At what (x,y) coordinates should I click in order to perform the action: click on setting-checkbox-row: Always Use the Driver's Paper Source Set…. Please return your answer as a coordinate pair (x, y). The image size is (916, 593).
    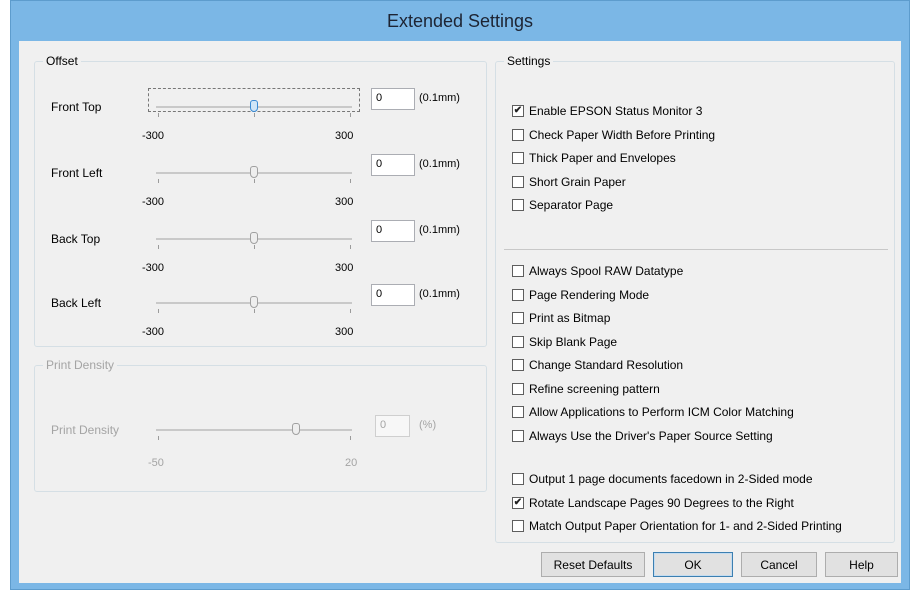
    Looking at the image, I should click on (642, 436).